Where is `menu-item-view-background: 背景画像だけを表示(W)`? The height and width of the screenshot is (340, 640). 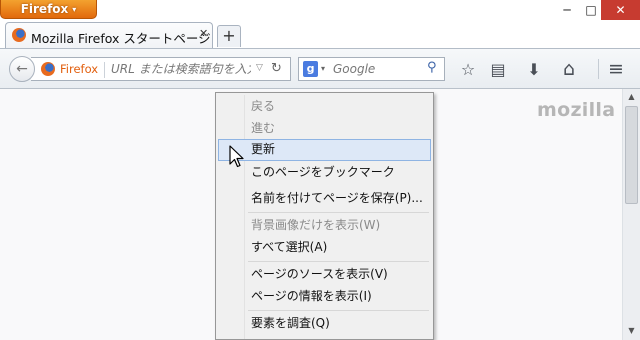
menu-item-view-background: 背景画像だけを表示(W) is located at coordinates (324, 226).